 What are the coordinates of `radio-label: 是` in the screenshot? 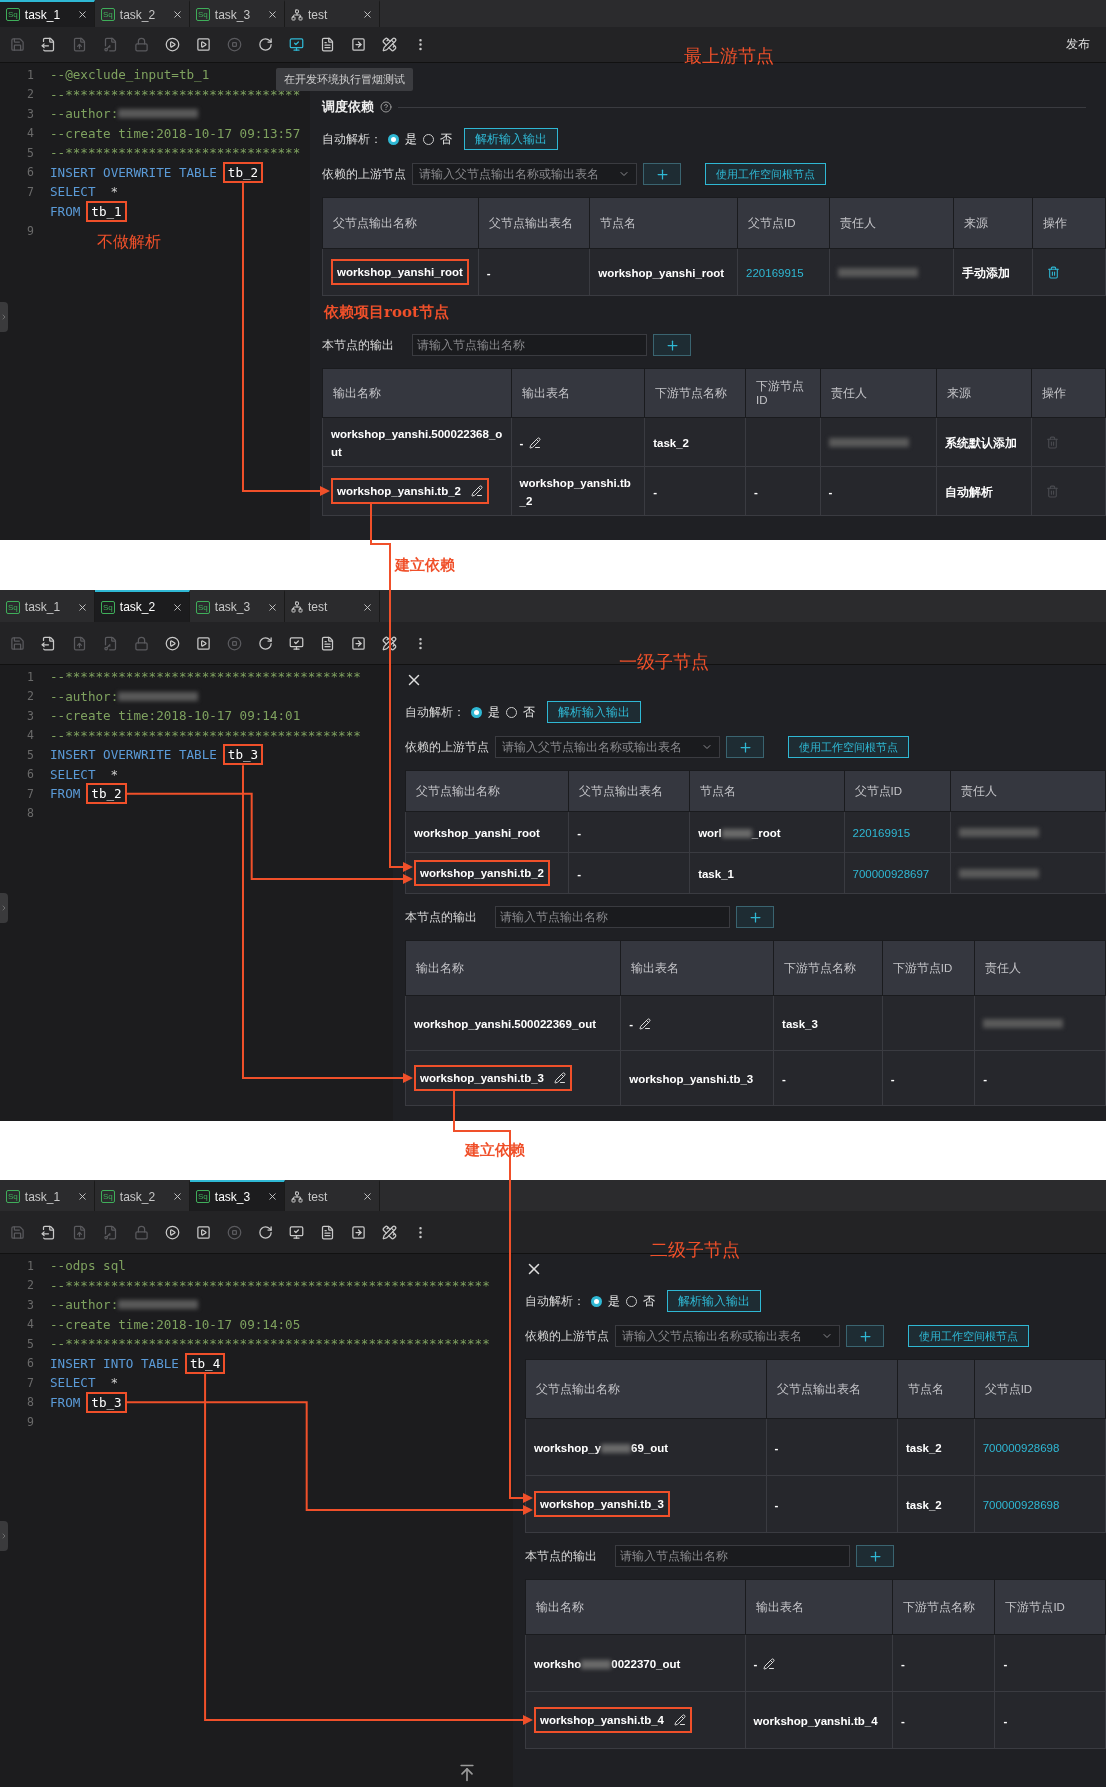 It's located at (614, 1301).